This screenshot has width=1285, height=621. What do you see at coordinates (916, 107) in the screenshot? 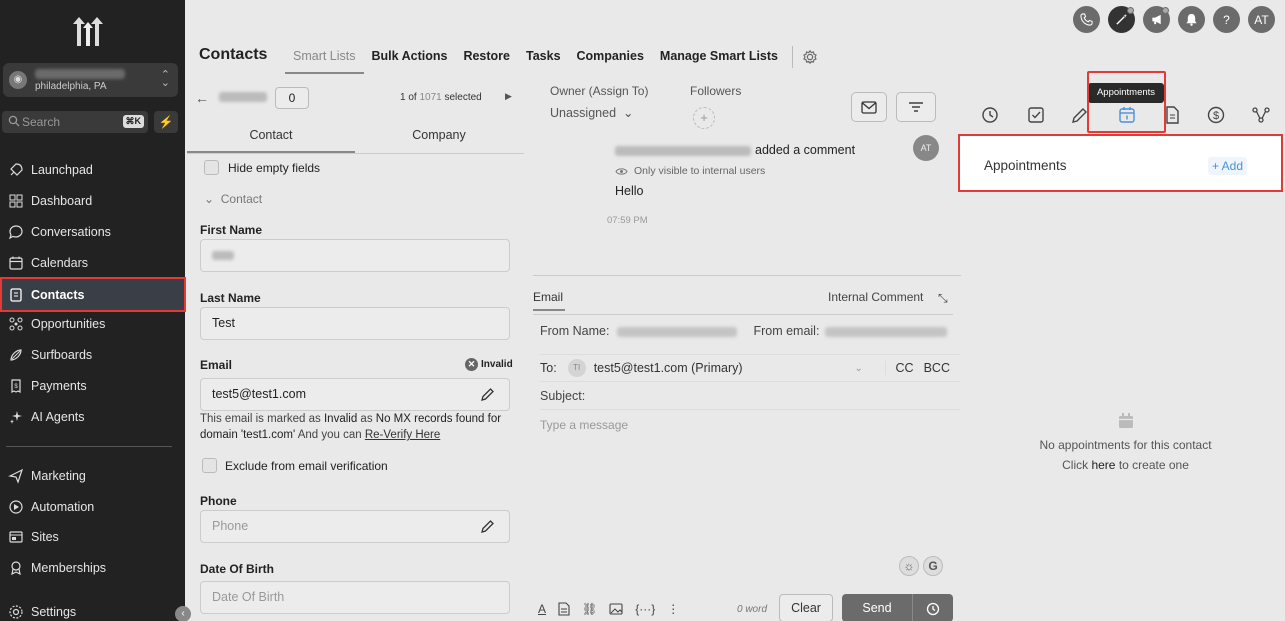
I see `filter-button` at bounding box center [916, 107].